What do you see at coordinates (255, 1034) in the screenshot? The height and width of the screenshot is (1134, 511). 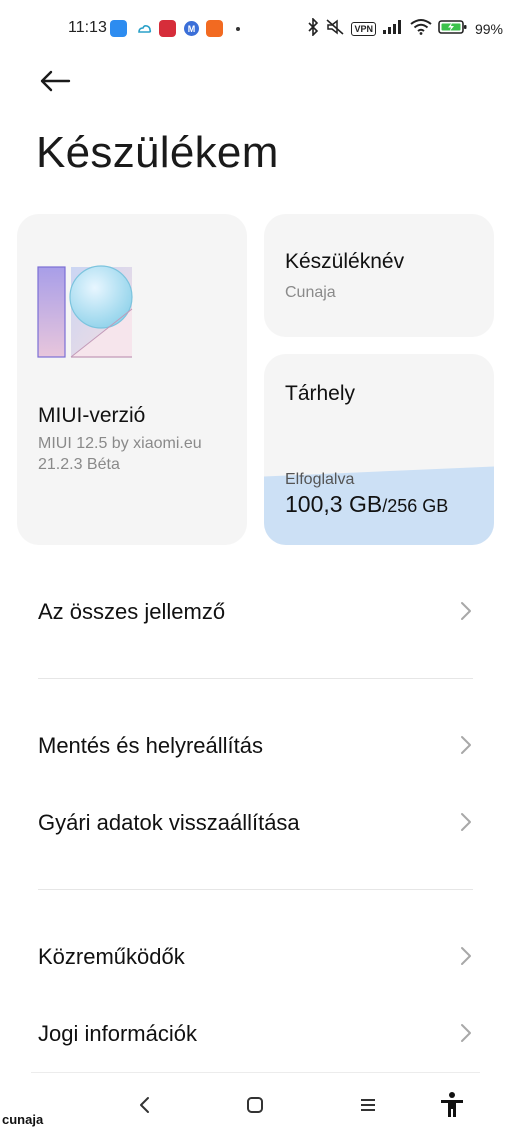 I see `menu-item-legal-info: Jogi információk` at bounding box center [255, 1034].